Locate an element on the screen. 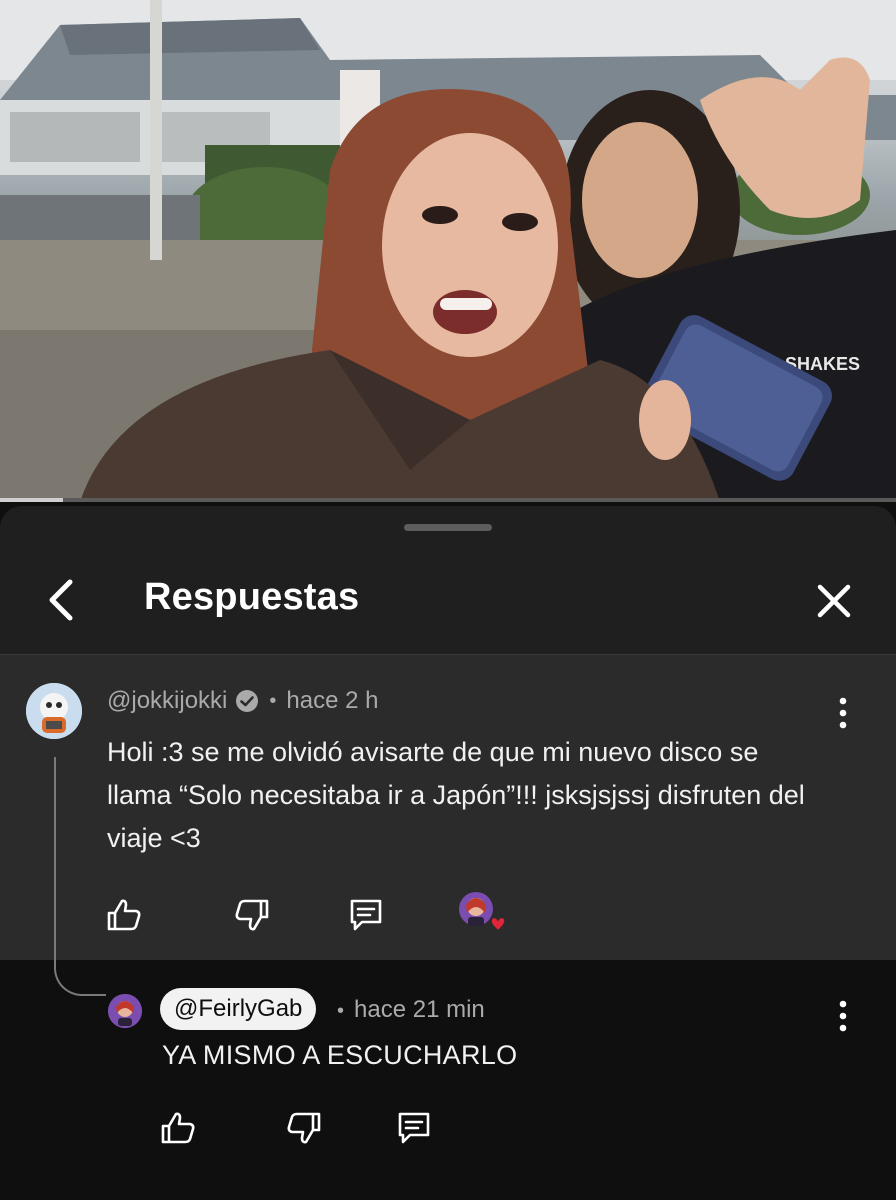 The image size is (896, 1200). reply-avatar-image is located at coordinates (125, 1011).